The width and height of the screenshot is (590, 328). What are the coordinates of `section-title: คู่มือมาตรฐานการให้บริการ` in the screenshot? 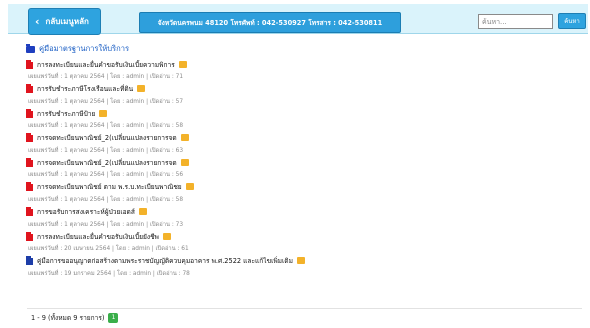 It's located at (303, 49).